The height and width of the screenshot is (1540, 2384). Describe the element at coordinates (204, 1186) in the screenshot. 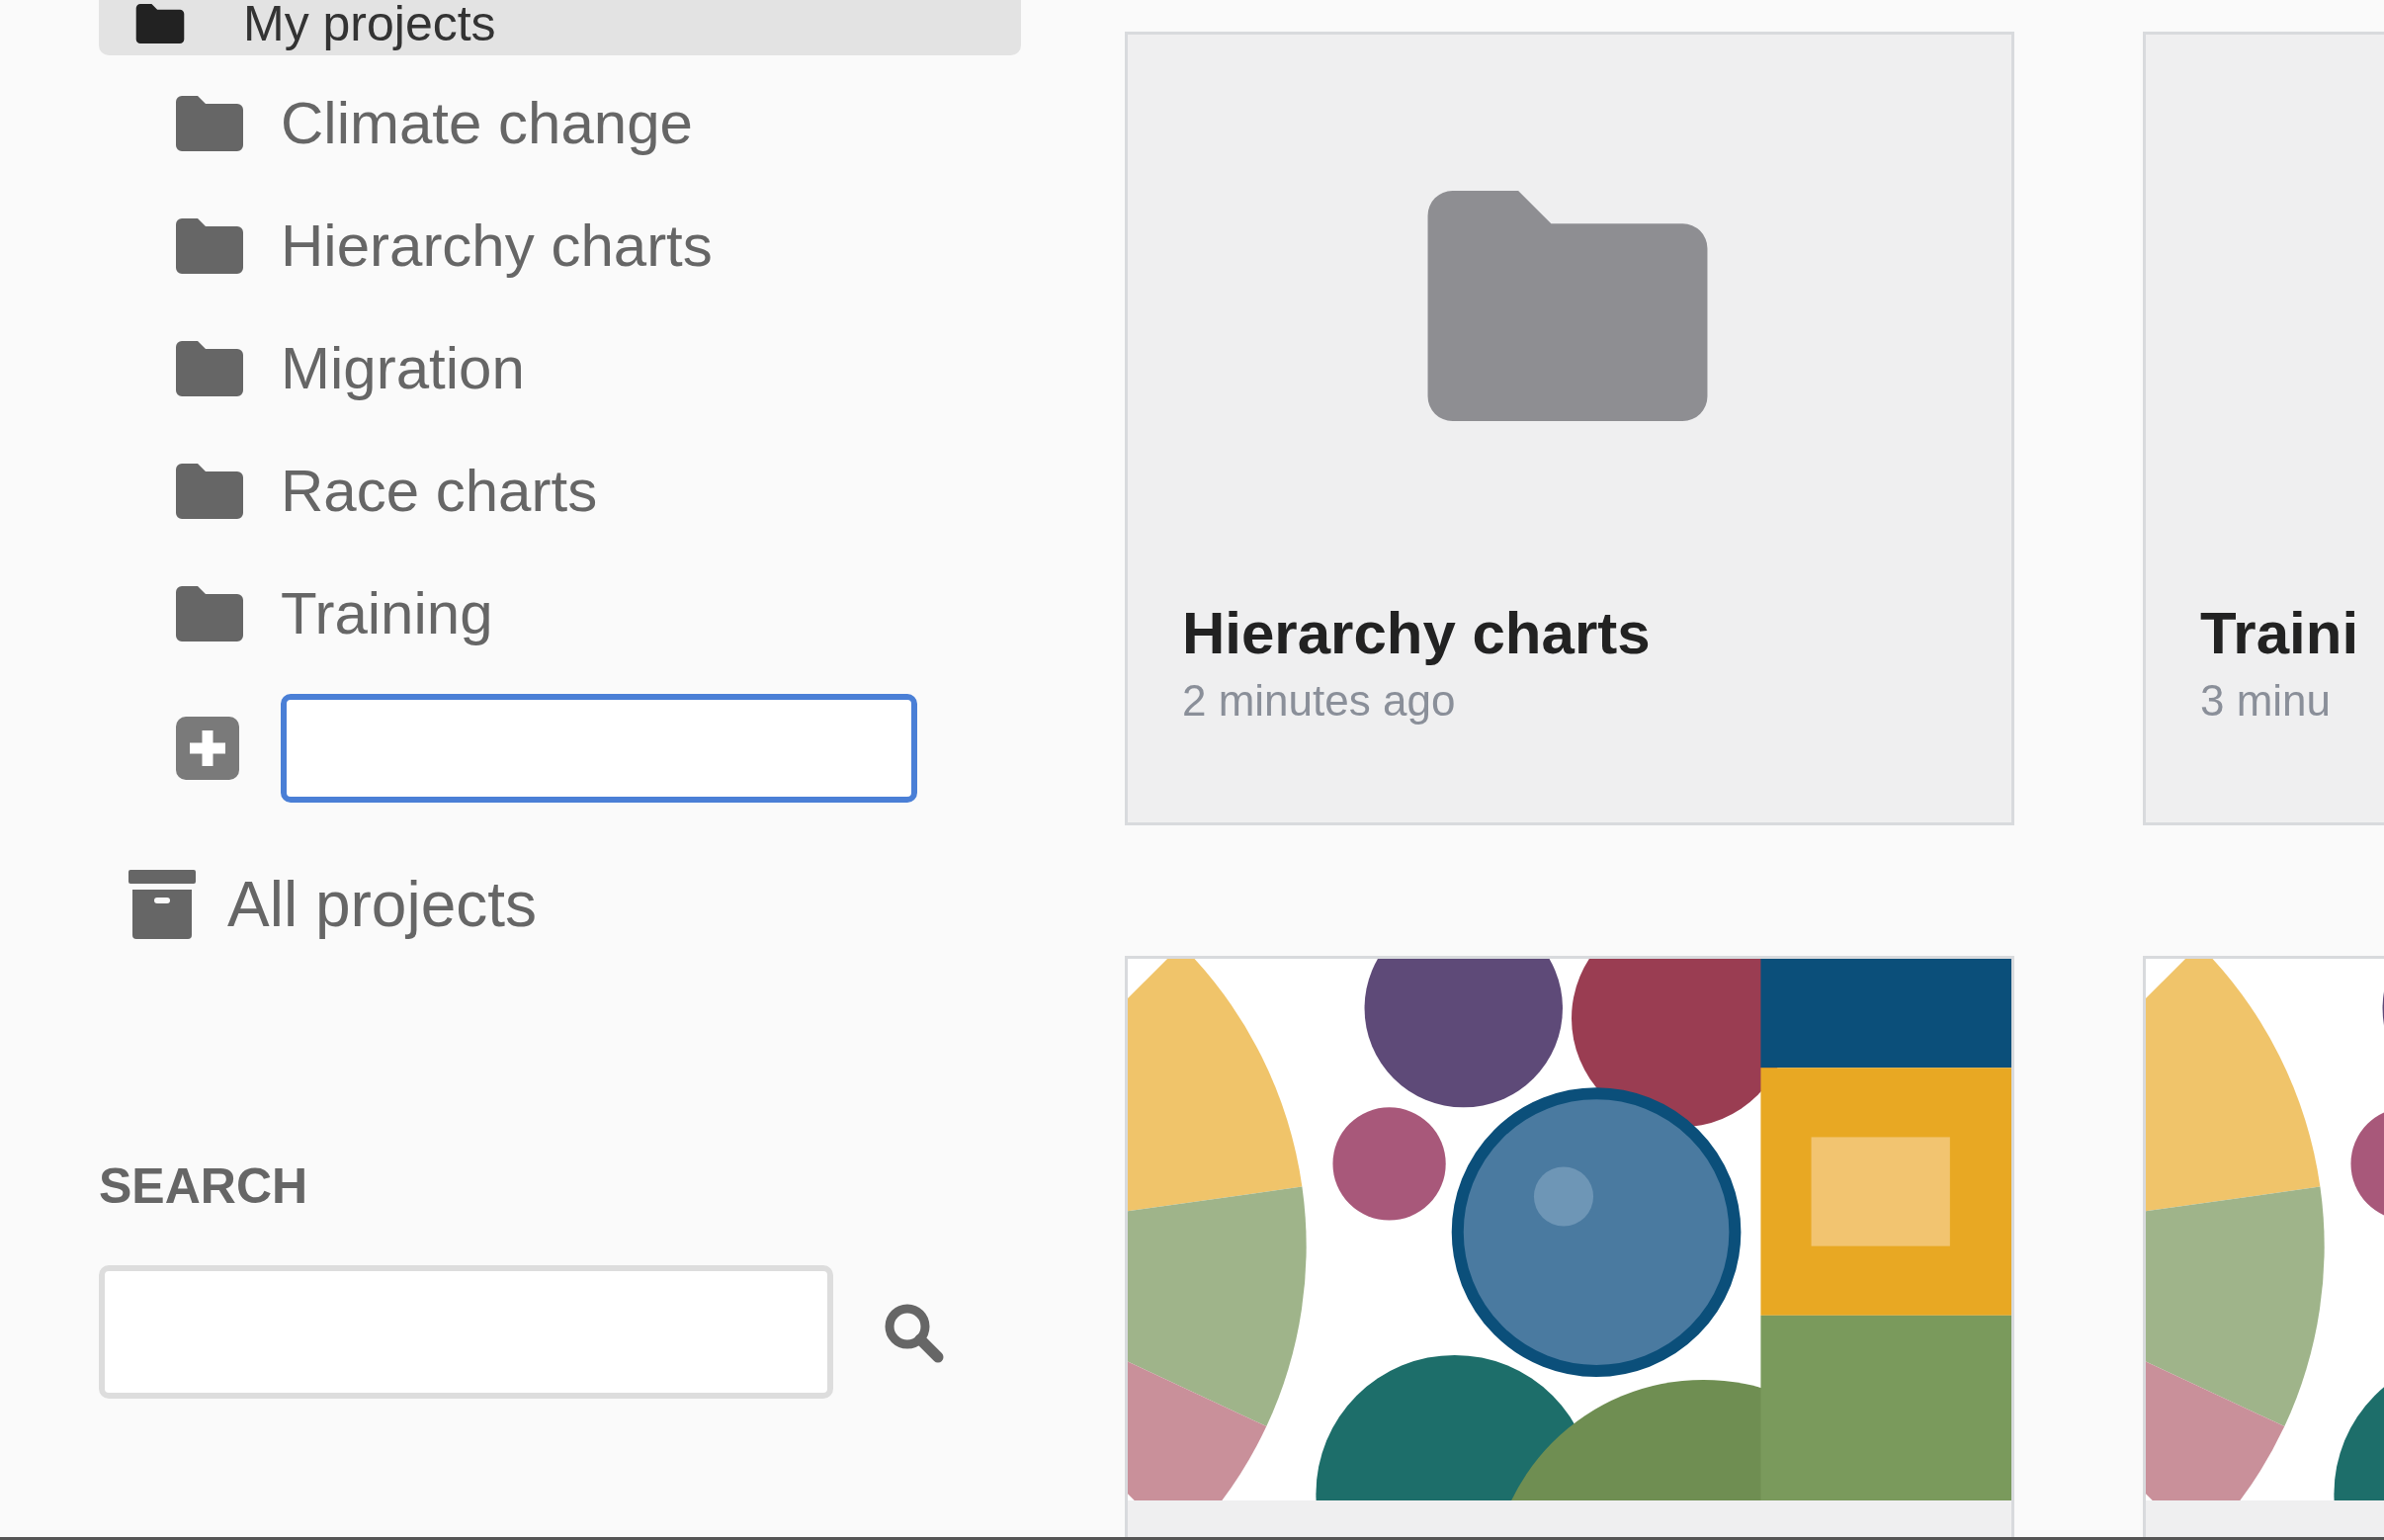

I see `search-label: SEARCH` at that location.